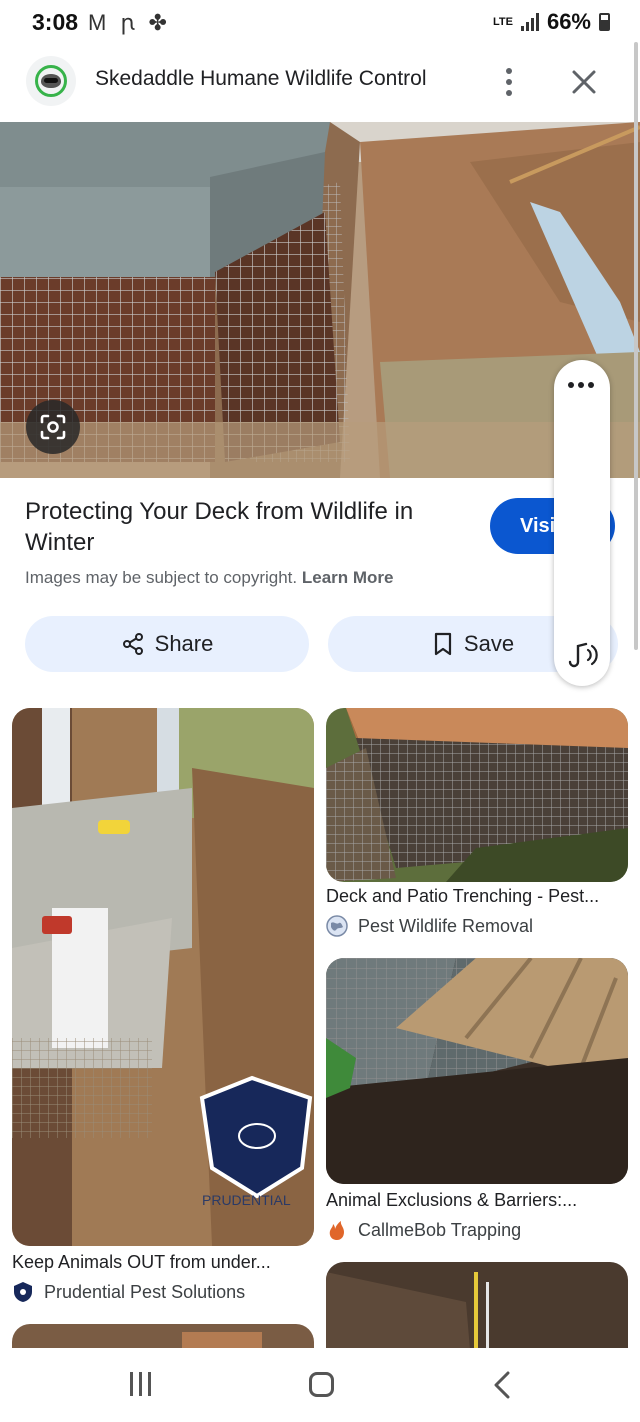  I want to click on scrollbar, so click(636, 346).